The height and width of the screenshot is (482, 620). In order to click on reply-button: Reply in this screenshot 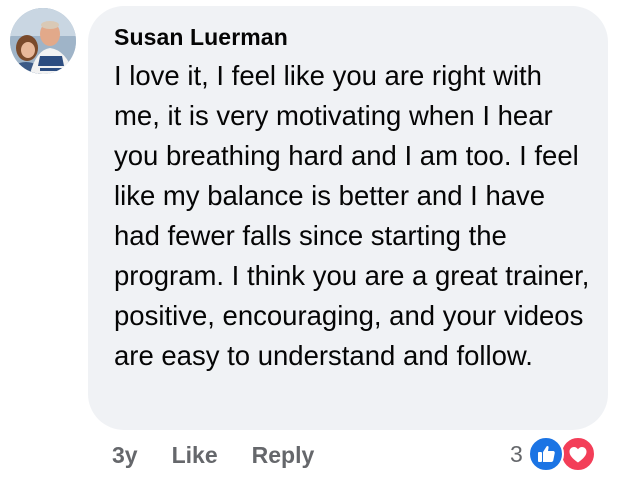, I will do `click(283, 455)`.